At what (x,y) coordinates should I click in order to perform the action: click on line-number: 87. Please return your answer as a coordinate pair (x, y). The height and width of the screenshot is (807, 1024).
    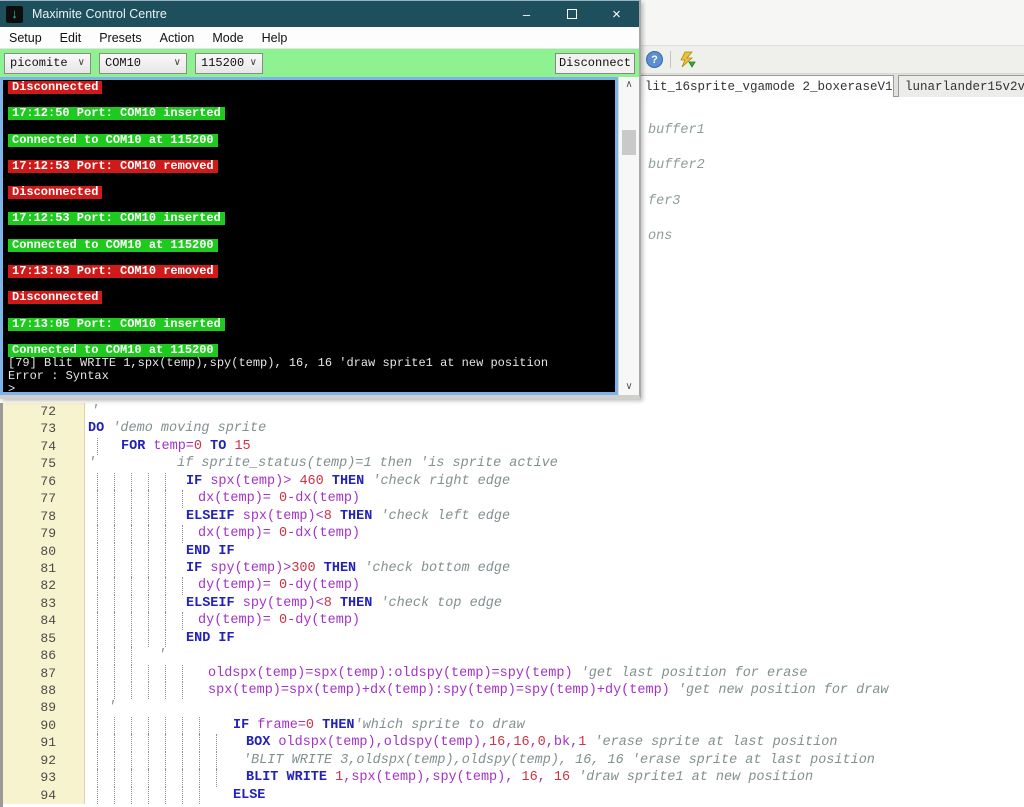
    Looking at the image, I should click on (44, 673).